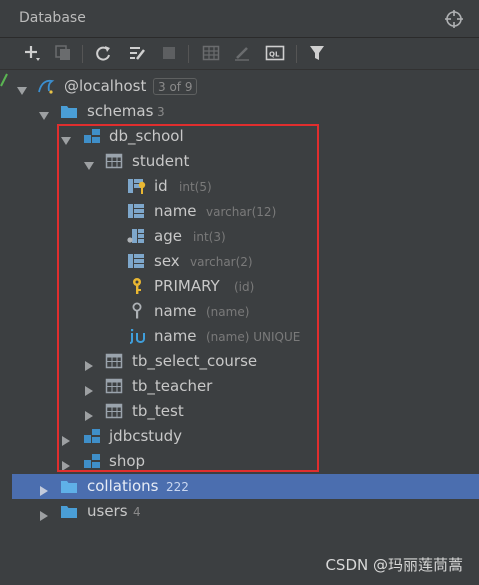 This screenshot has width=479, height=585. What do you see at coordinates (239, 511) in the screenshot?
I see `tree-row-users: users 4` at bounding box center [239, 511].